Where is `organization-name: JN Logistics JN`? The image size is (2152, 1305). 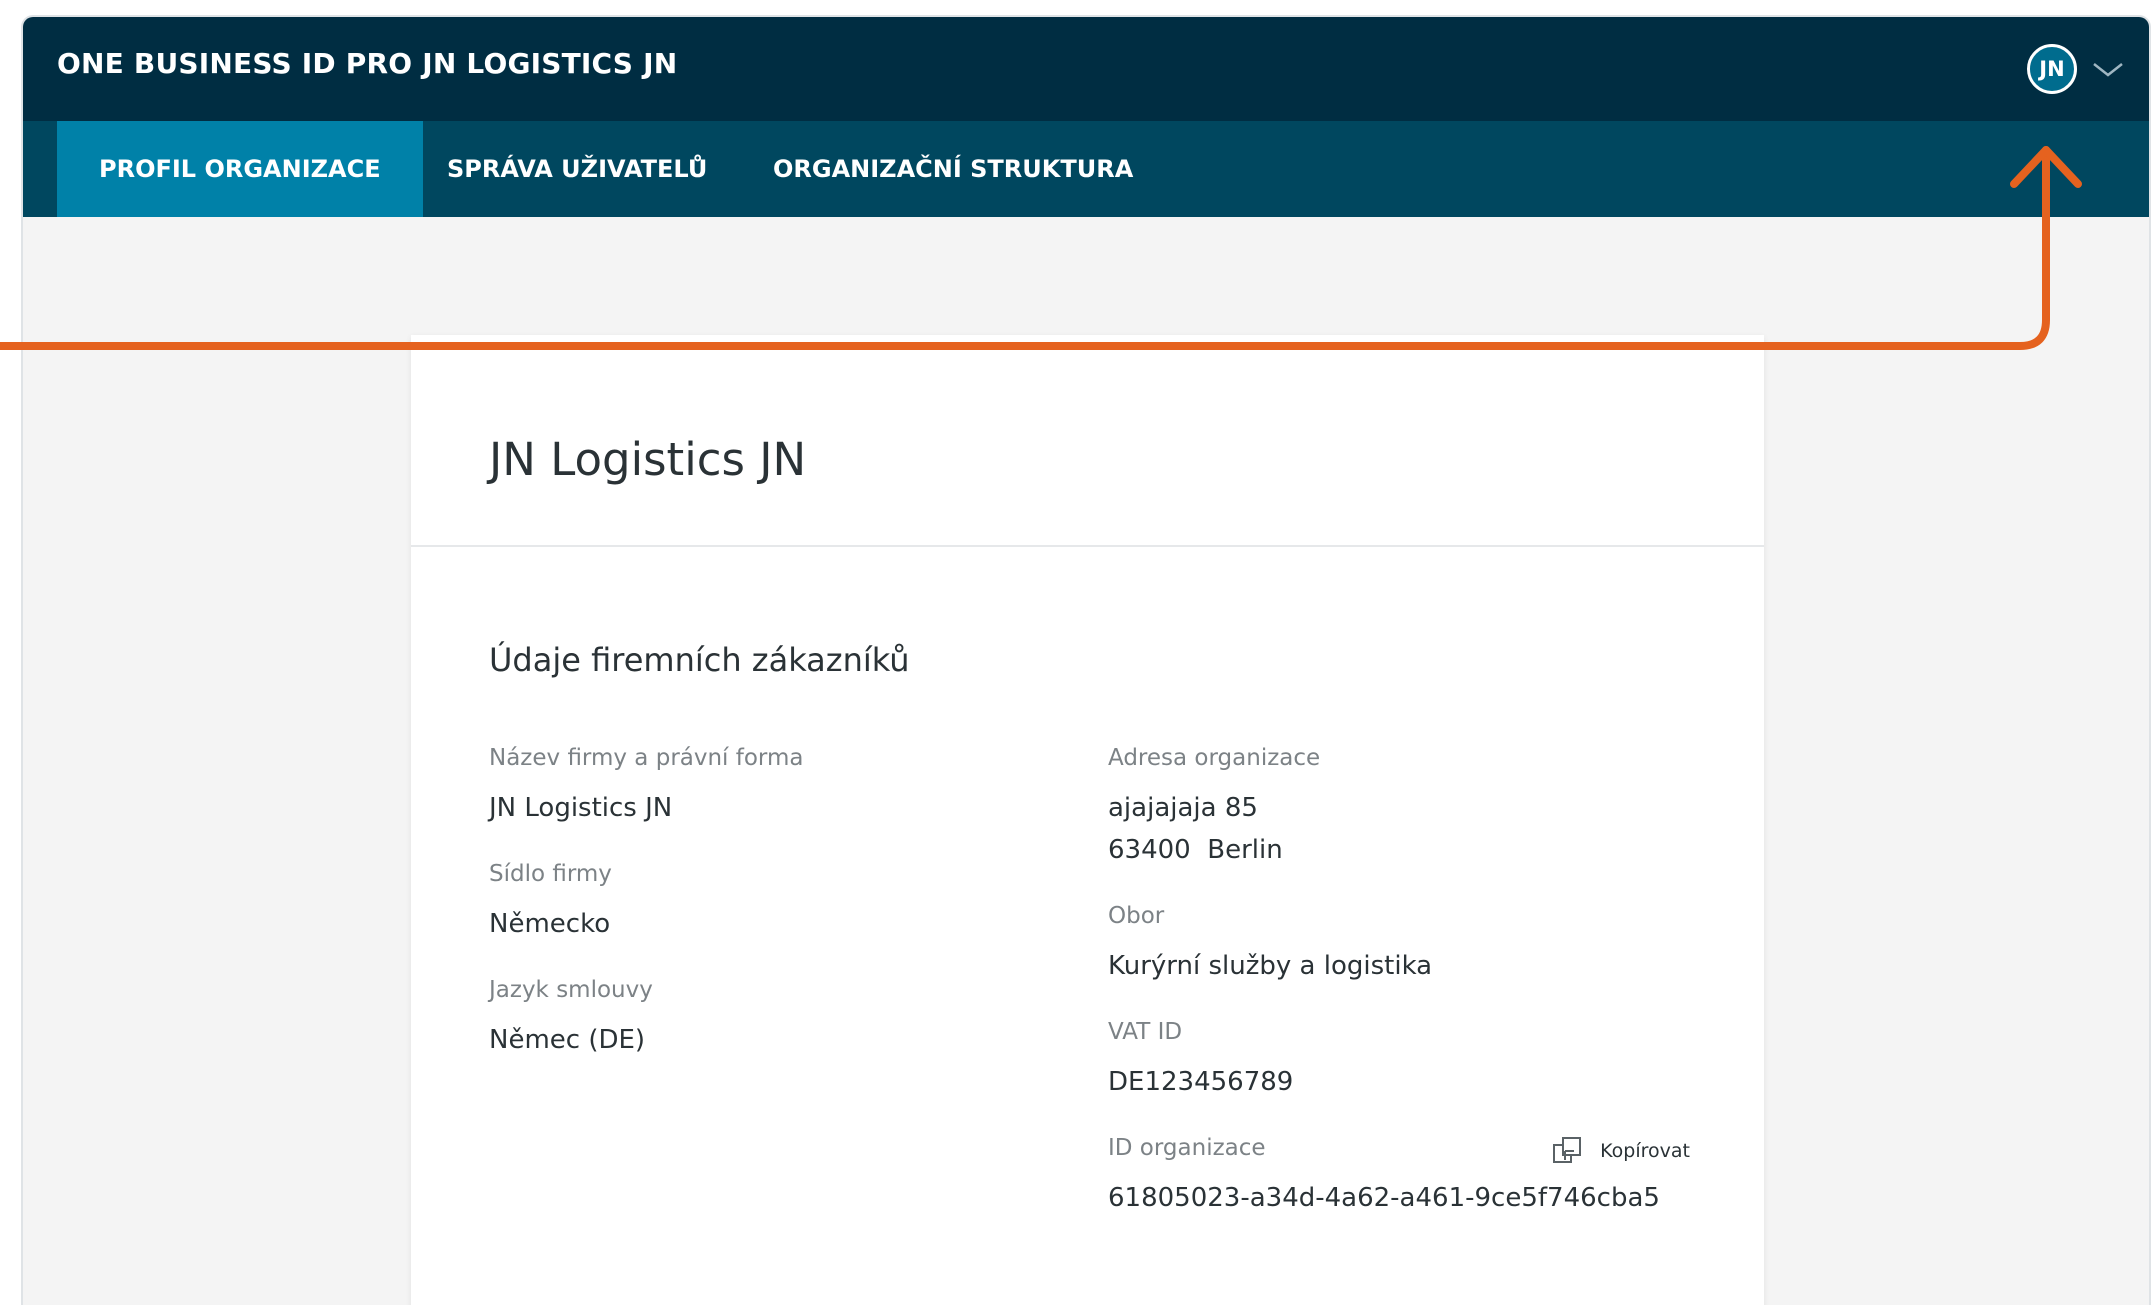 organization-name: JN Logistics JN is located at coordinates (648, 459).